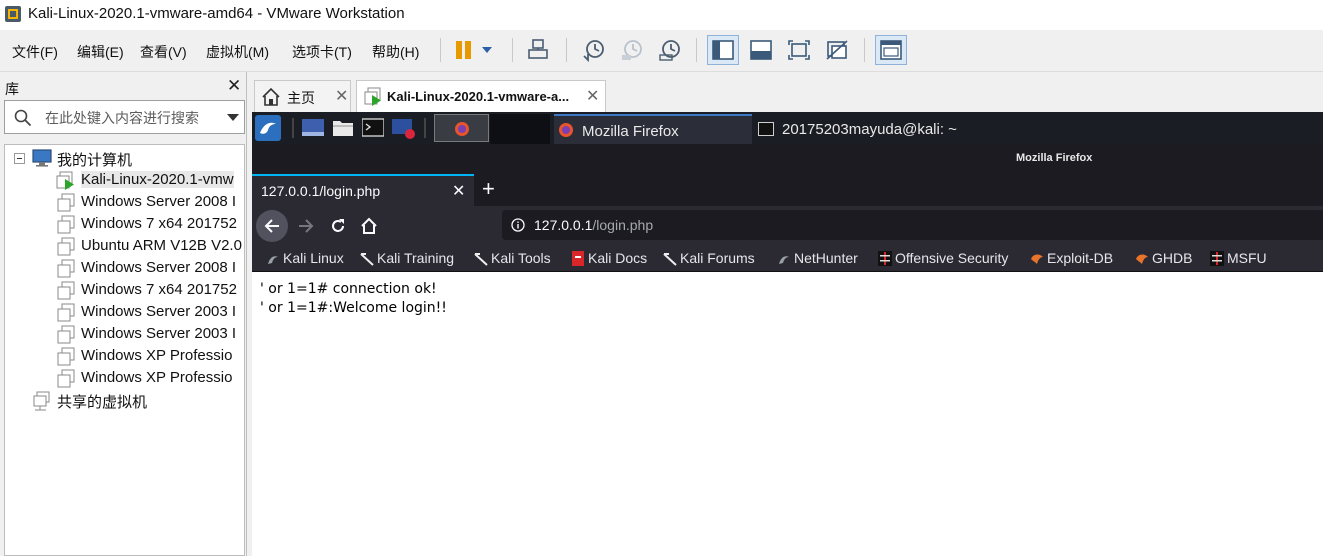 This screenshot has width=1323, height=556. I want to click on firefox-tabbar: 127.0.0.1/login.php ✕ +, so click(787, 189).